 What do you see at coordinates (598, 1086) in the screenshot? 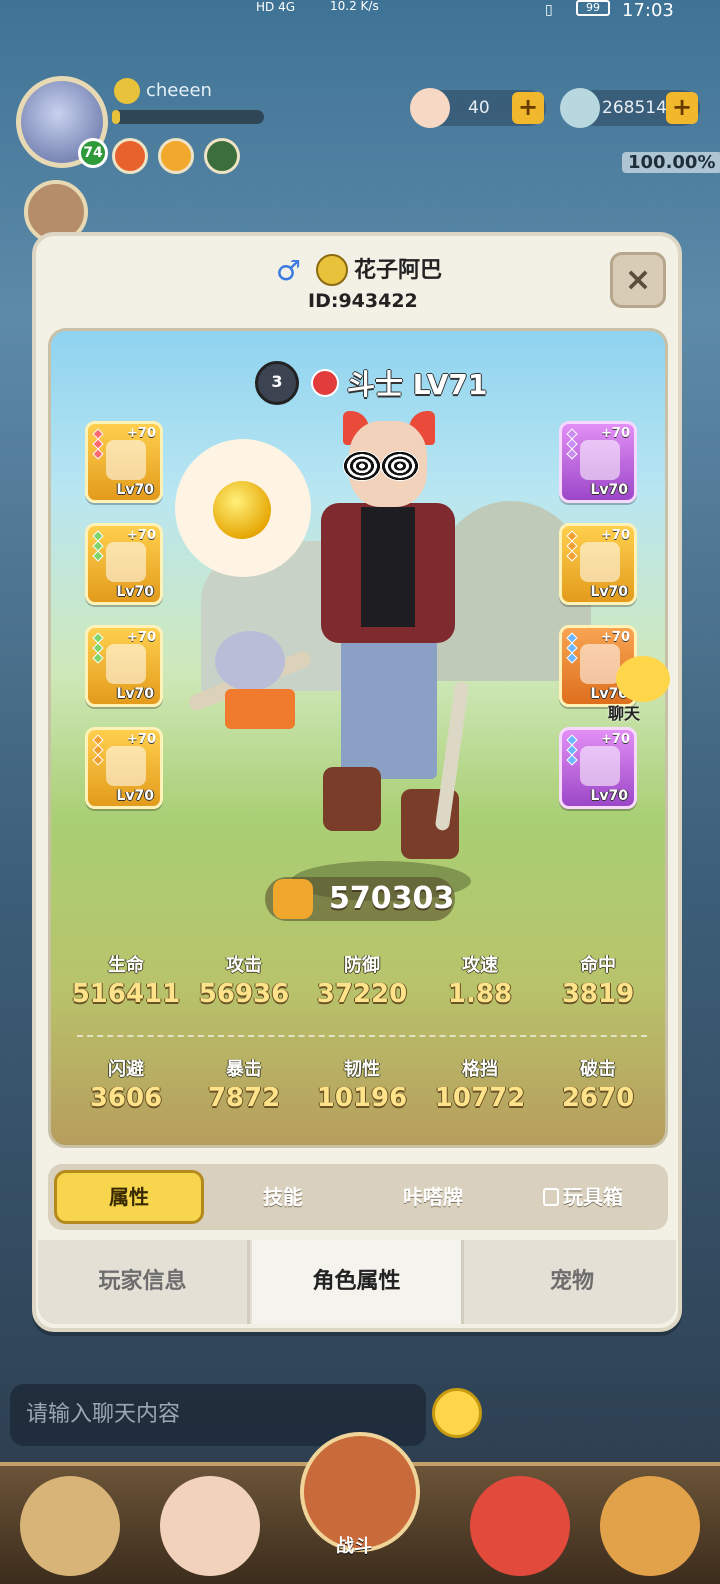
I see `stat-armor-break: 破击 2670` at bounding box center [598, 1086].